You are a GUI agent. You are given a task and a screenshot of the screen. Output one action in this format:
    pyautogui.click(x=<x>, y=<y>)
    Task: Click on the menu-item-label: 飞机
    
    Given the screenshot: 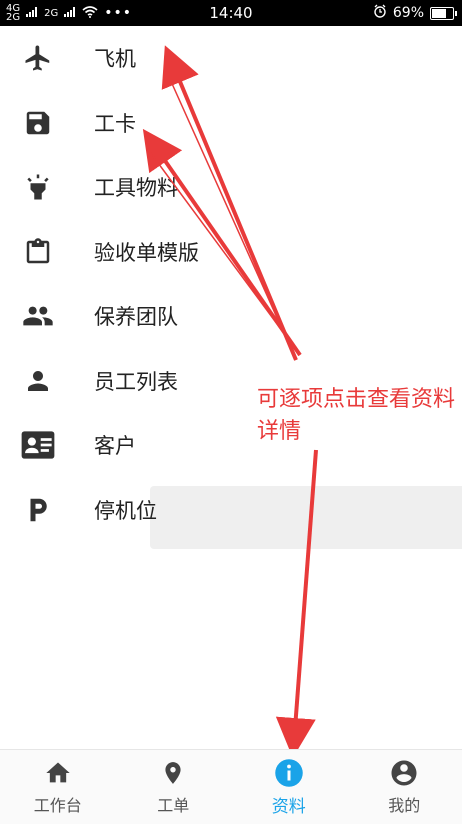 What is the action you would take?
    pyautogui.click(x=115, y=59)
    